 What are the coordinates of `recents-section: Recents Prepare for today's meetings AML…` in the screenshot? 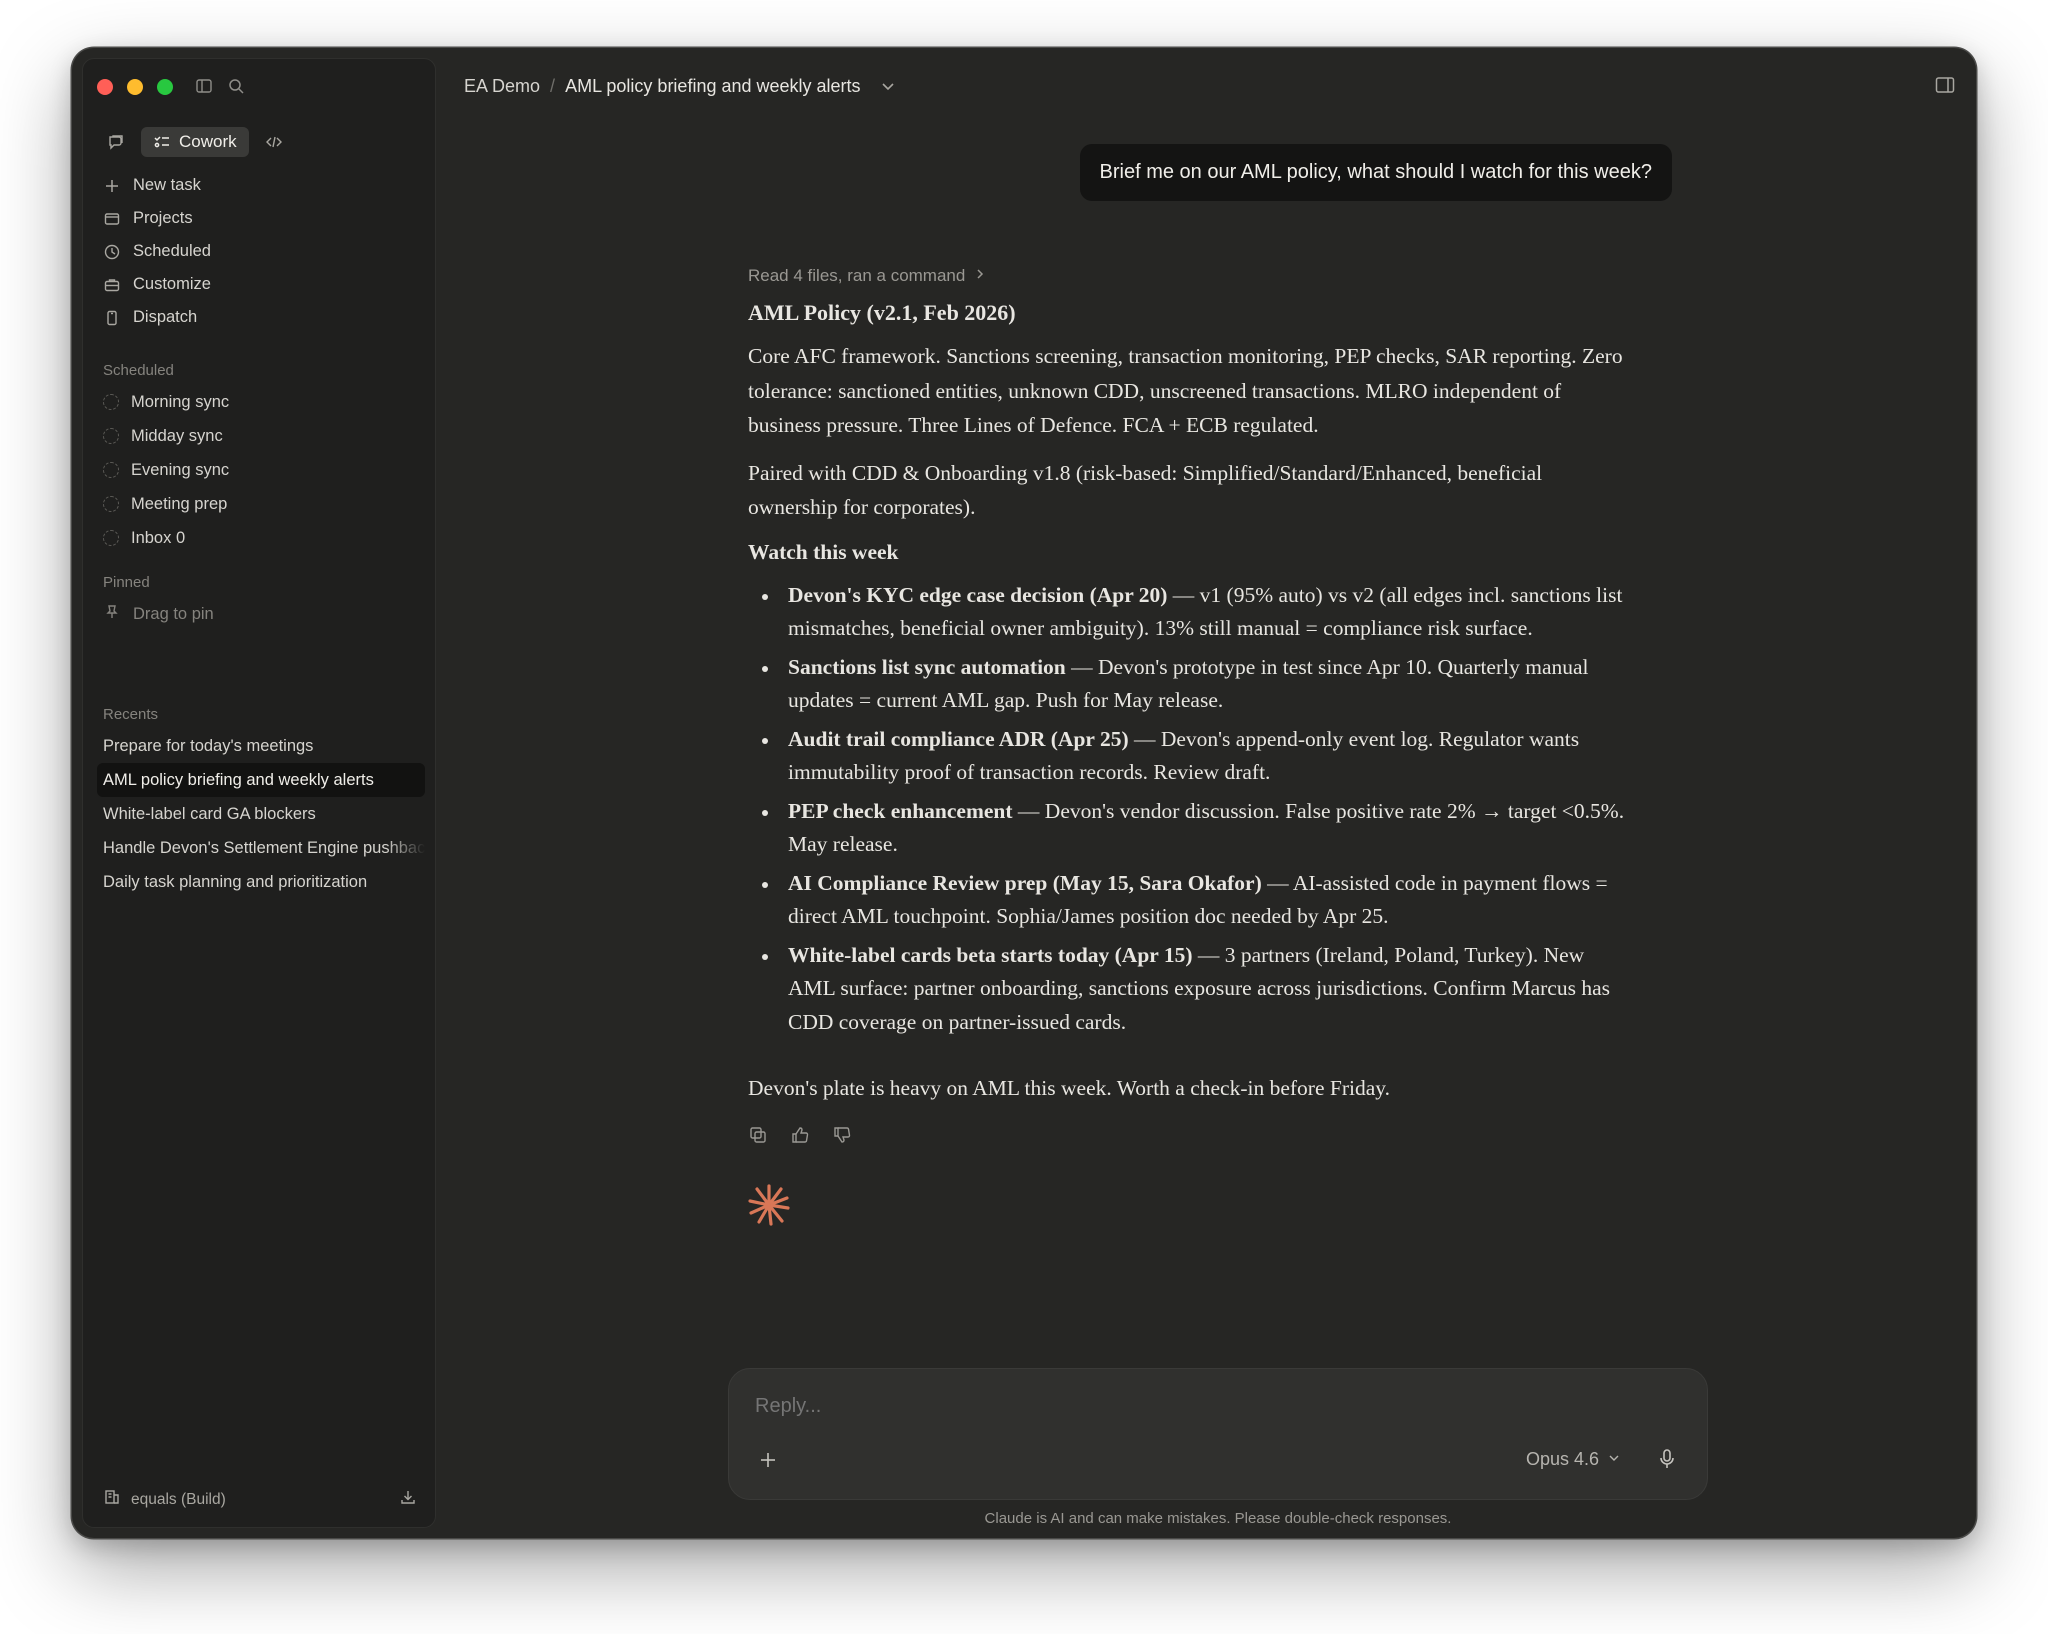 It's located at (261, 799).